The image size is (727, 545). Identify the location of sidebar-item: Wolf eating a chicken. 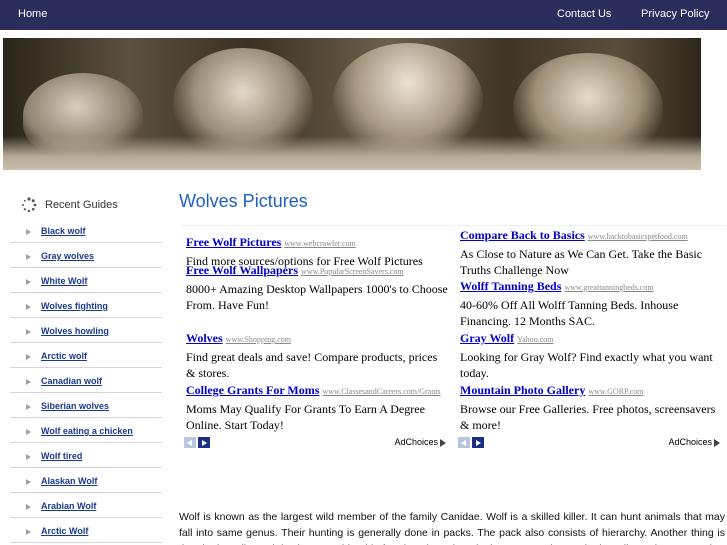
(86, 430).